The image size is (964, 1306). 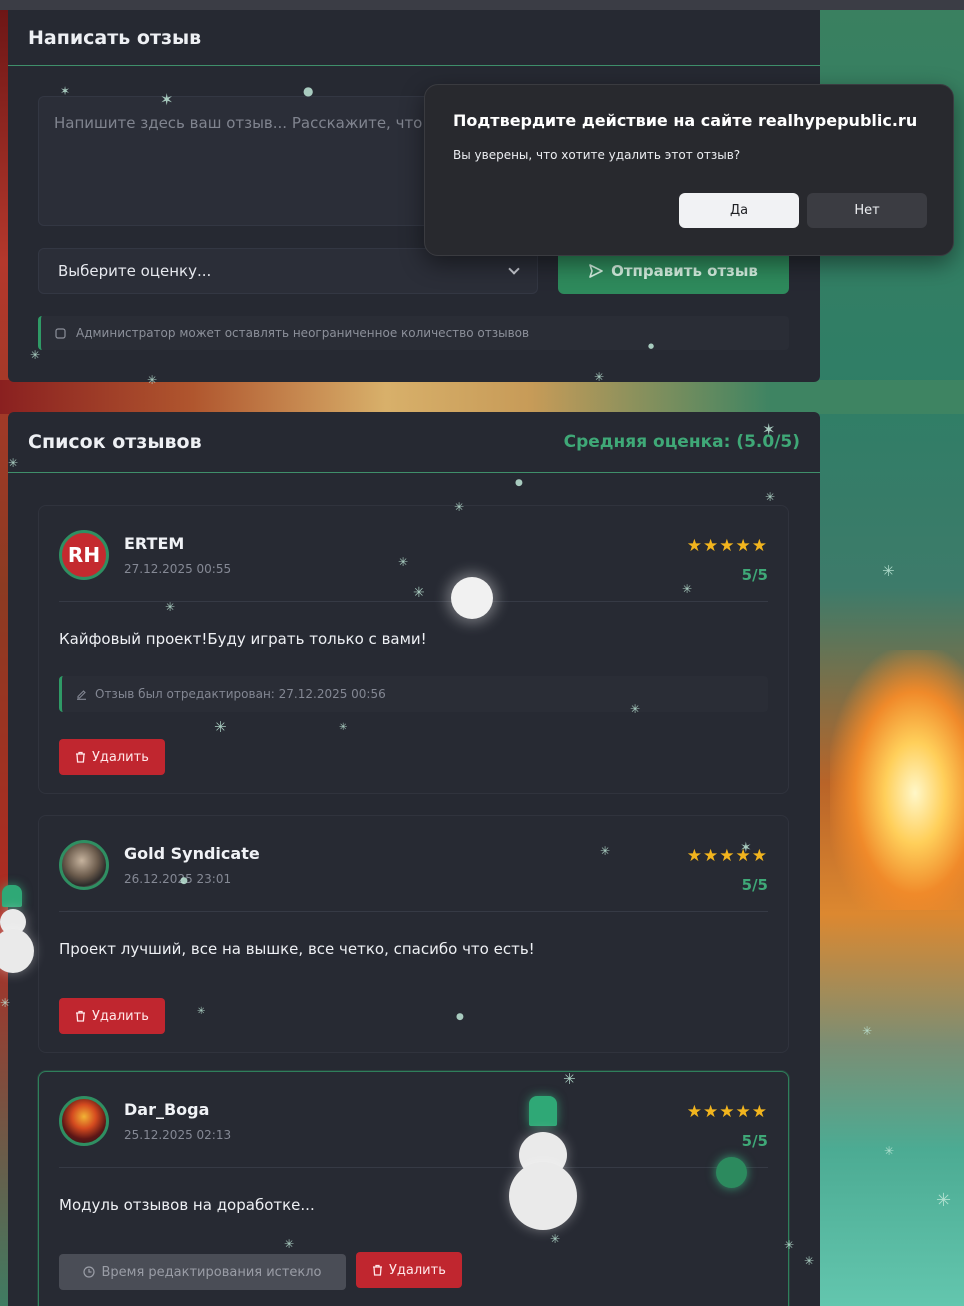 What do you see at coordinates (472, 598) in the screenshot?
I see `snowball-decoration` at bounding box center [472, 598].